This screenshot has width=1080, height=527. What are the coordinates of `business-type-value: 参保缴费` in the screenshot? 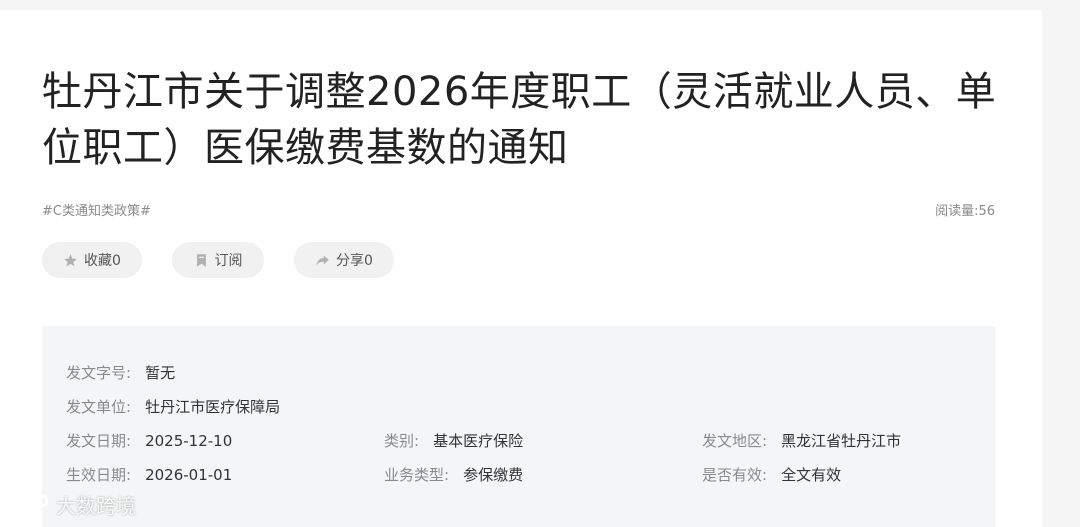 It's located at (493, 475).